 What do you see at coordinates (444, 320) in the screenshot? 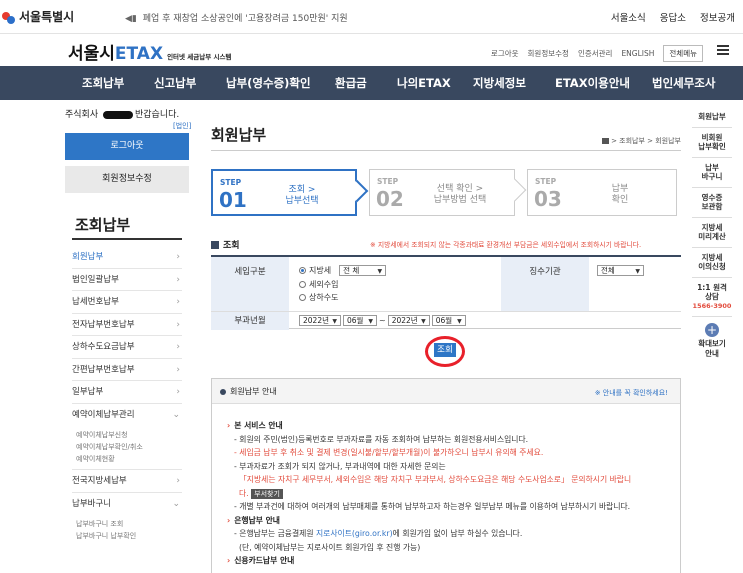
I see `to-month-value: 06월` at bounding box center [444, 320].